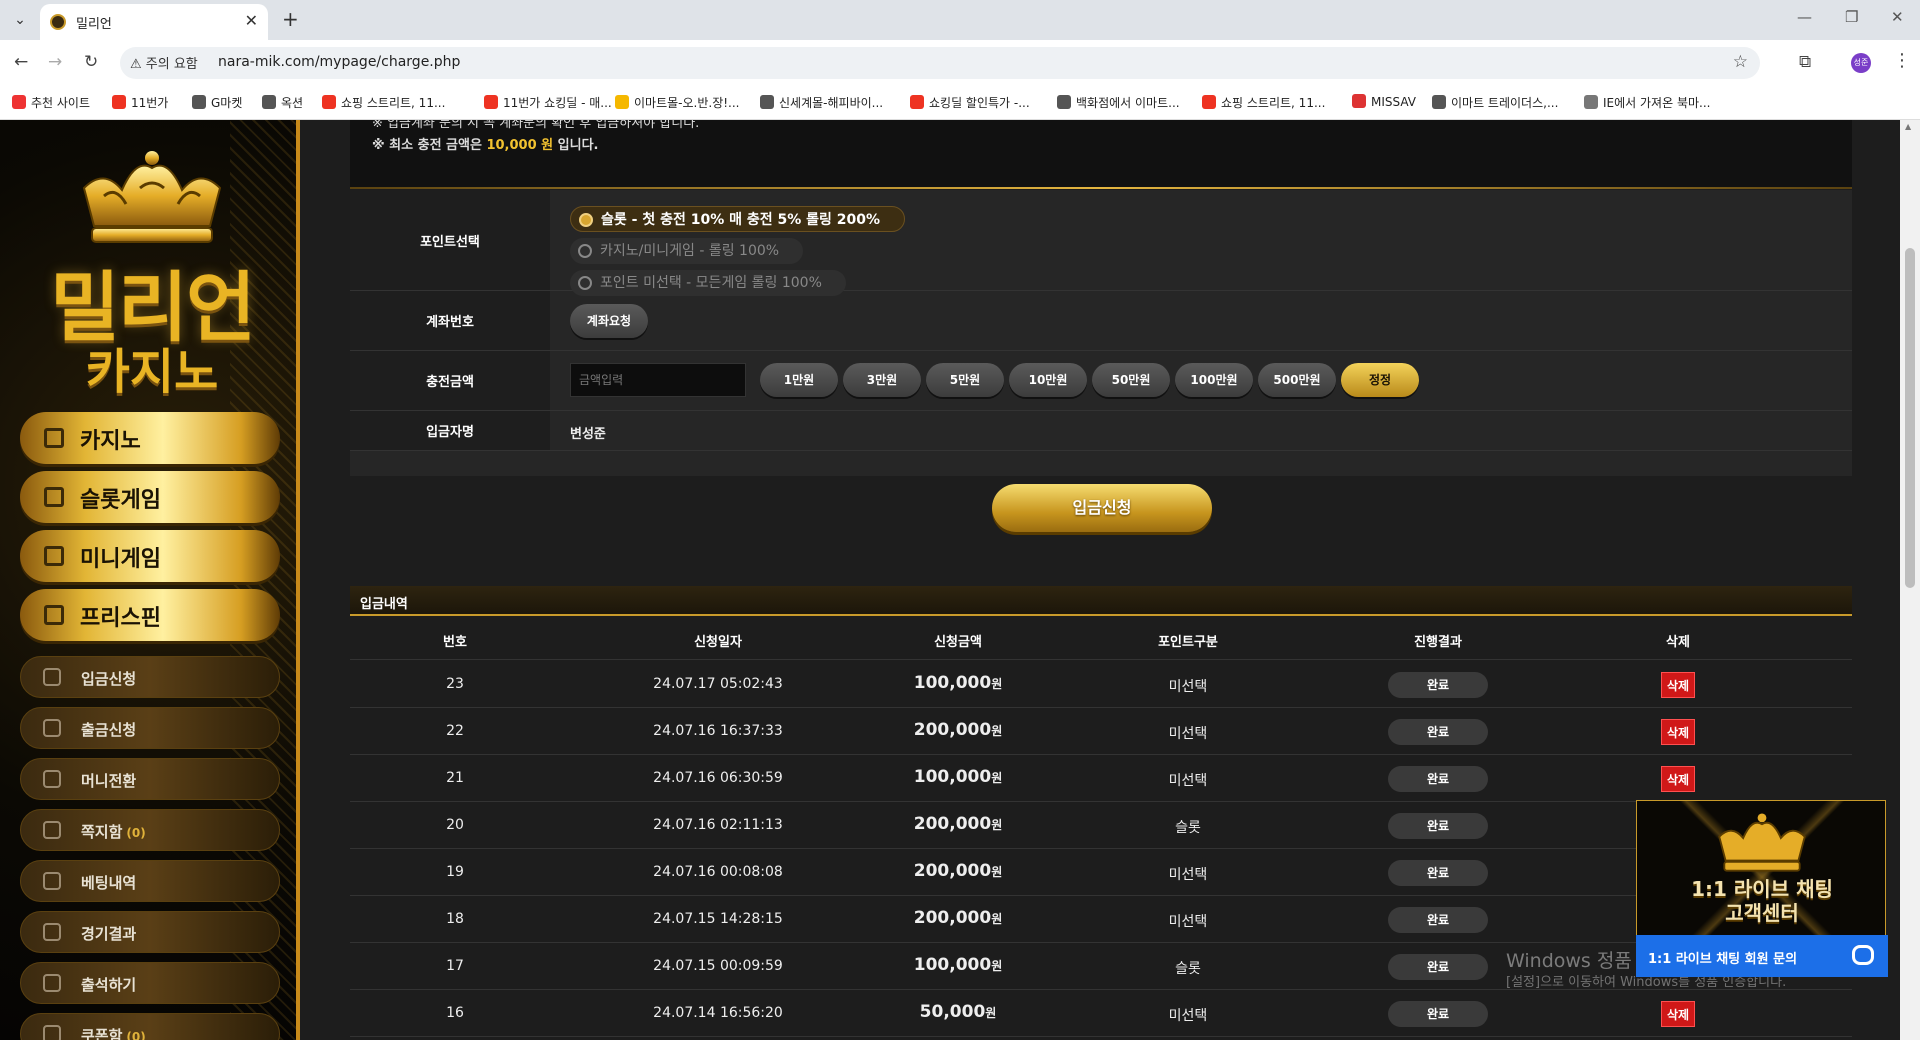 The image size is (1920, 1040). I want to click on sub-menu-item: 쪽지함 (0), so click(150, 830).